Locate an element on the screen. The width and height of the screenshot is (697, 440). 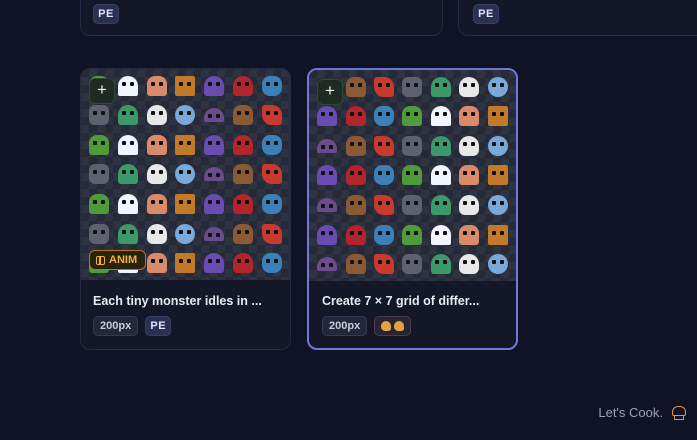
anim-badge: ANIM is located at coordinates (118, 260).